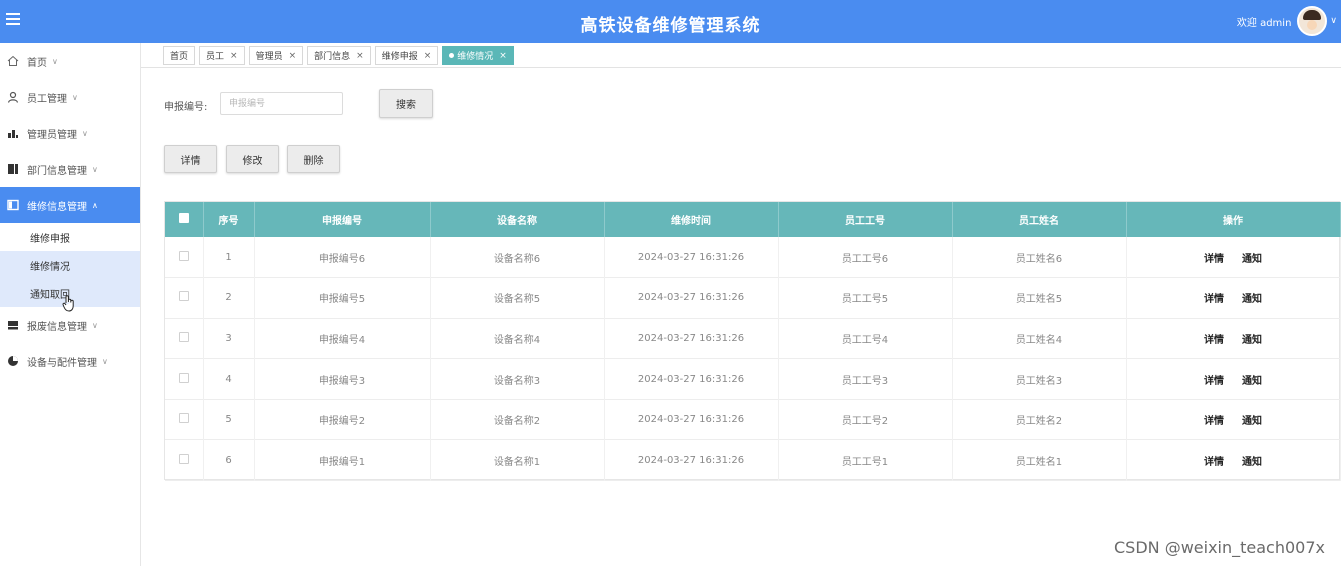 The width and height of the screenshot is (1341, 566). What do you see at coordinates (1039, 338) in the screenshot?
I see `employee-name-cell: 员工姓名4` at bounding box center [1039, 338].